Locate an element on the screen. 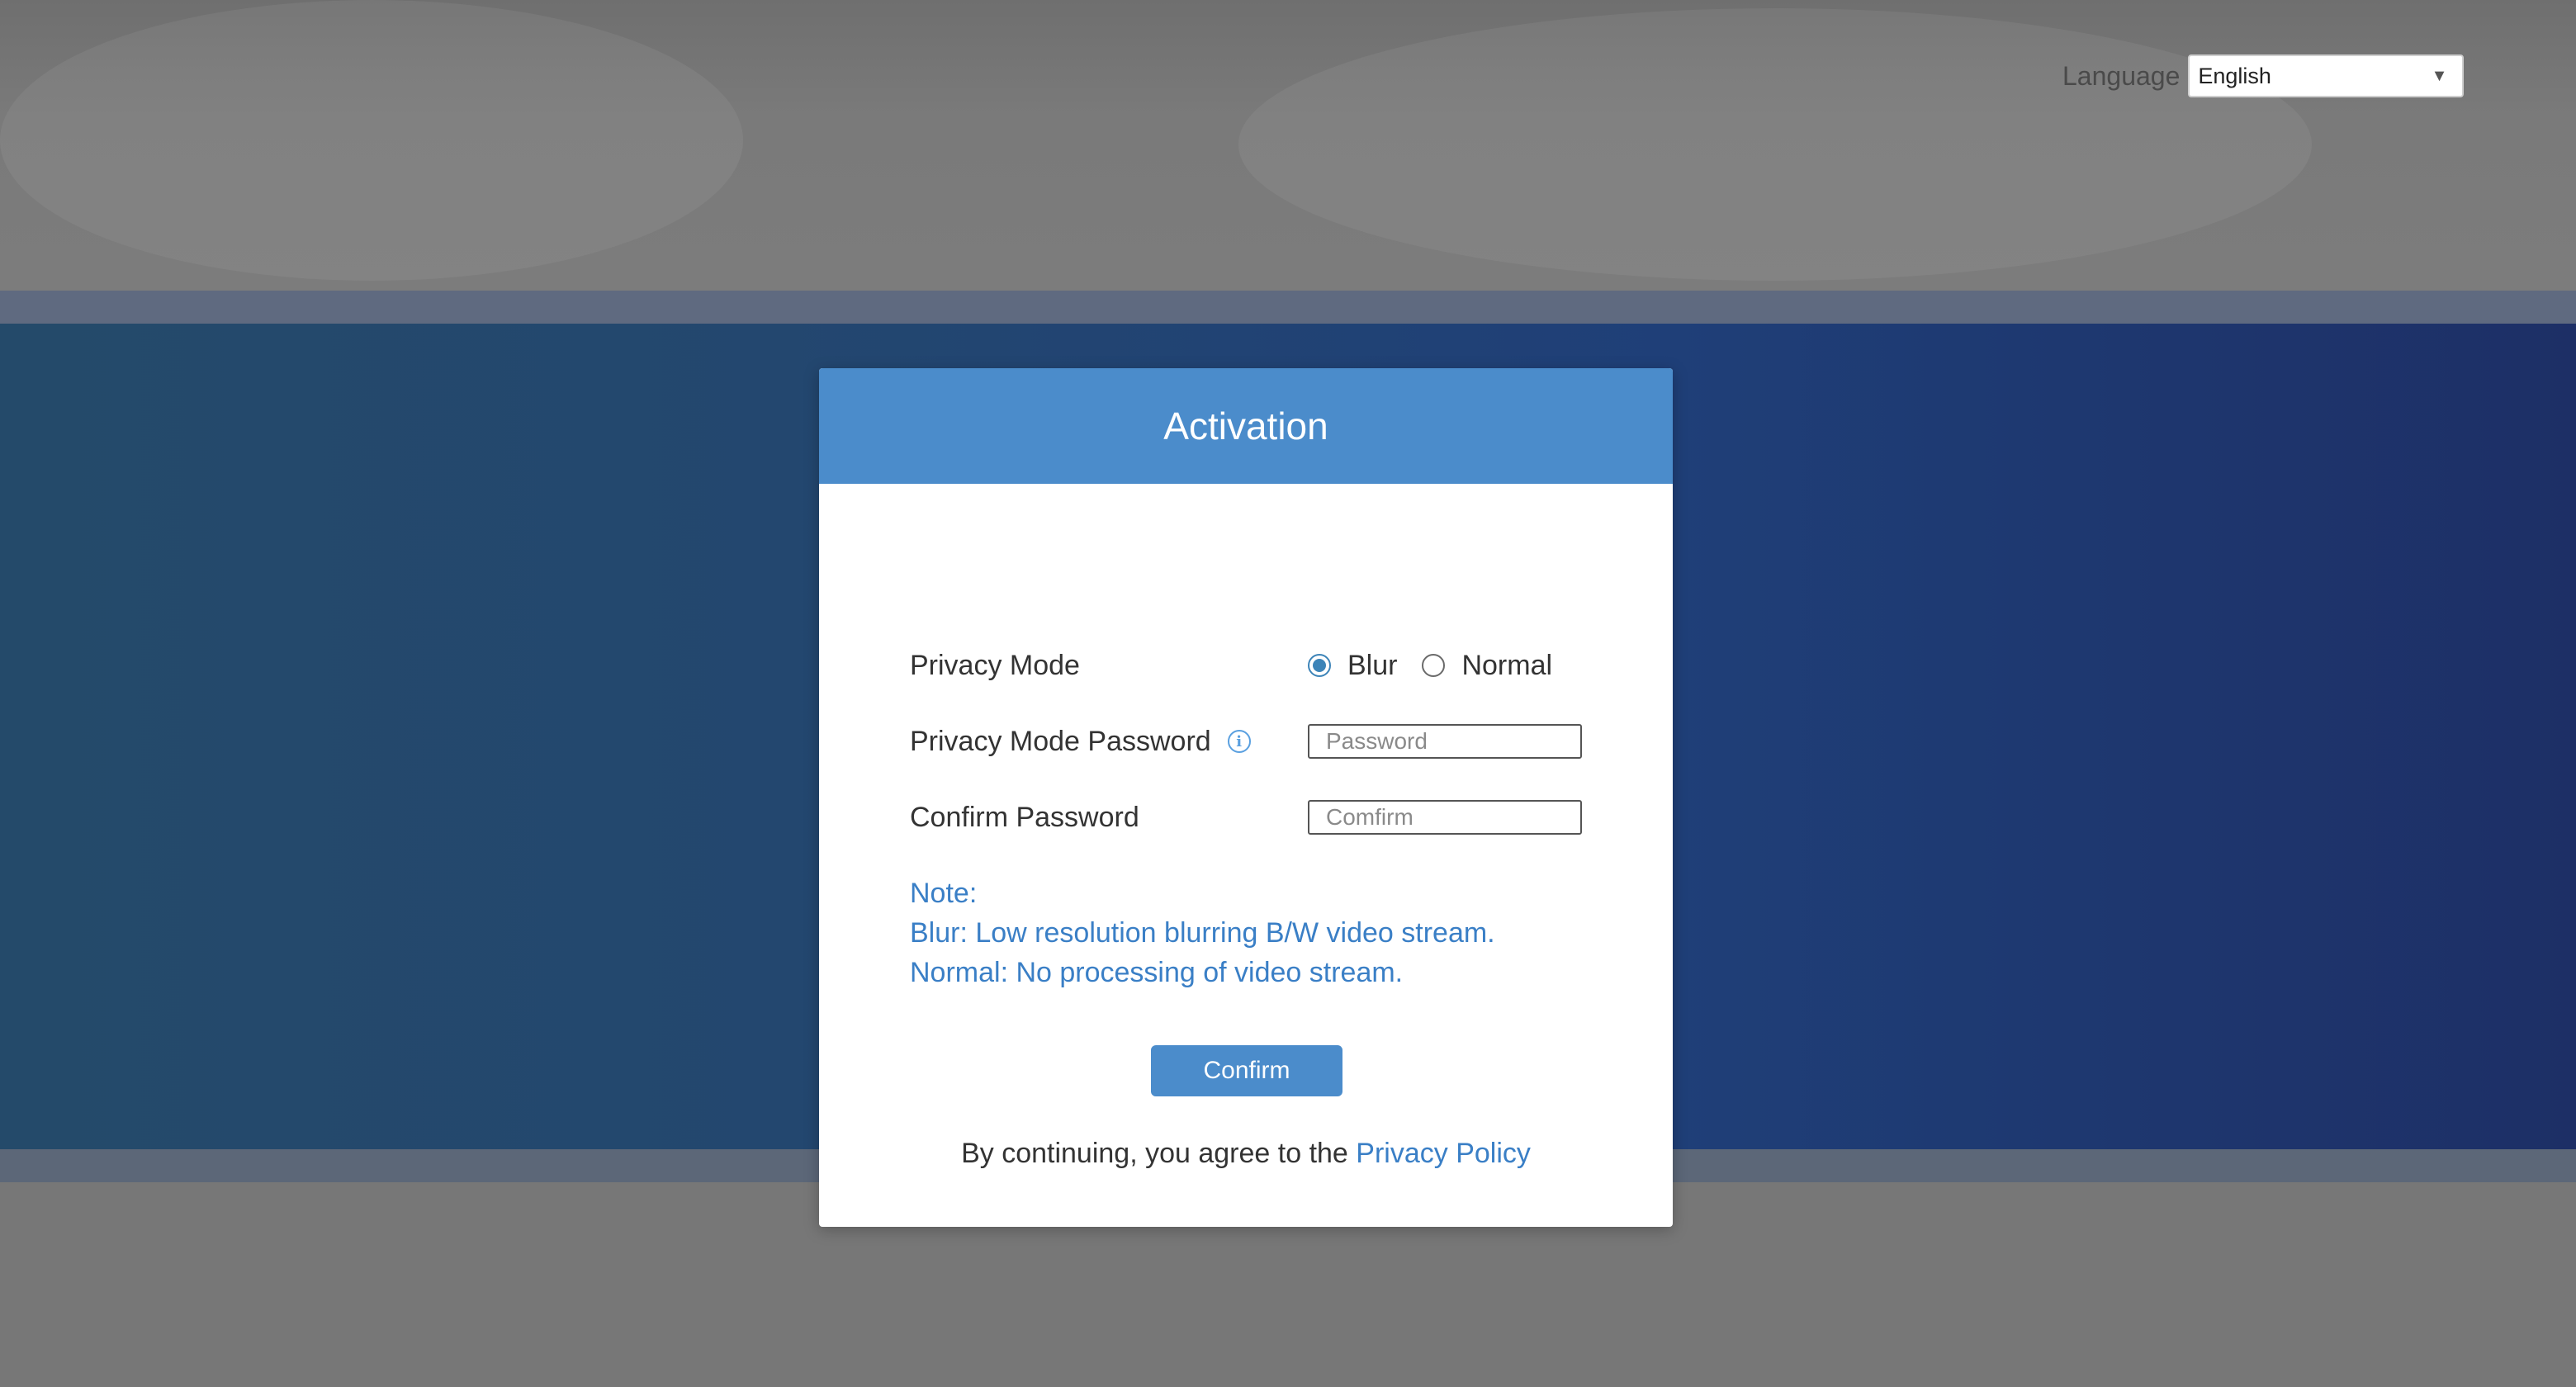  language-dropdown: English ▼ is located at coordinates (2326, 75).